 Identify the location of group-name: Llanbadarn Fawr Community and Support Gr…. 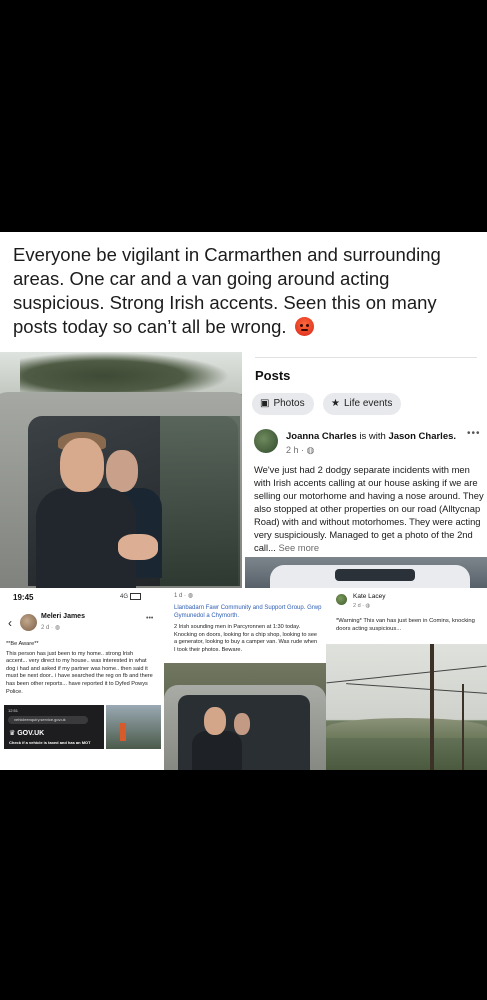
(248, 612).